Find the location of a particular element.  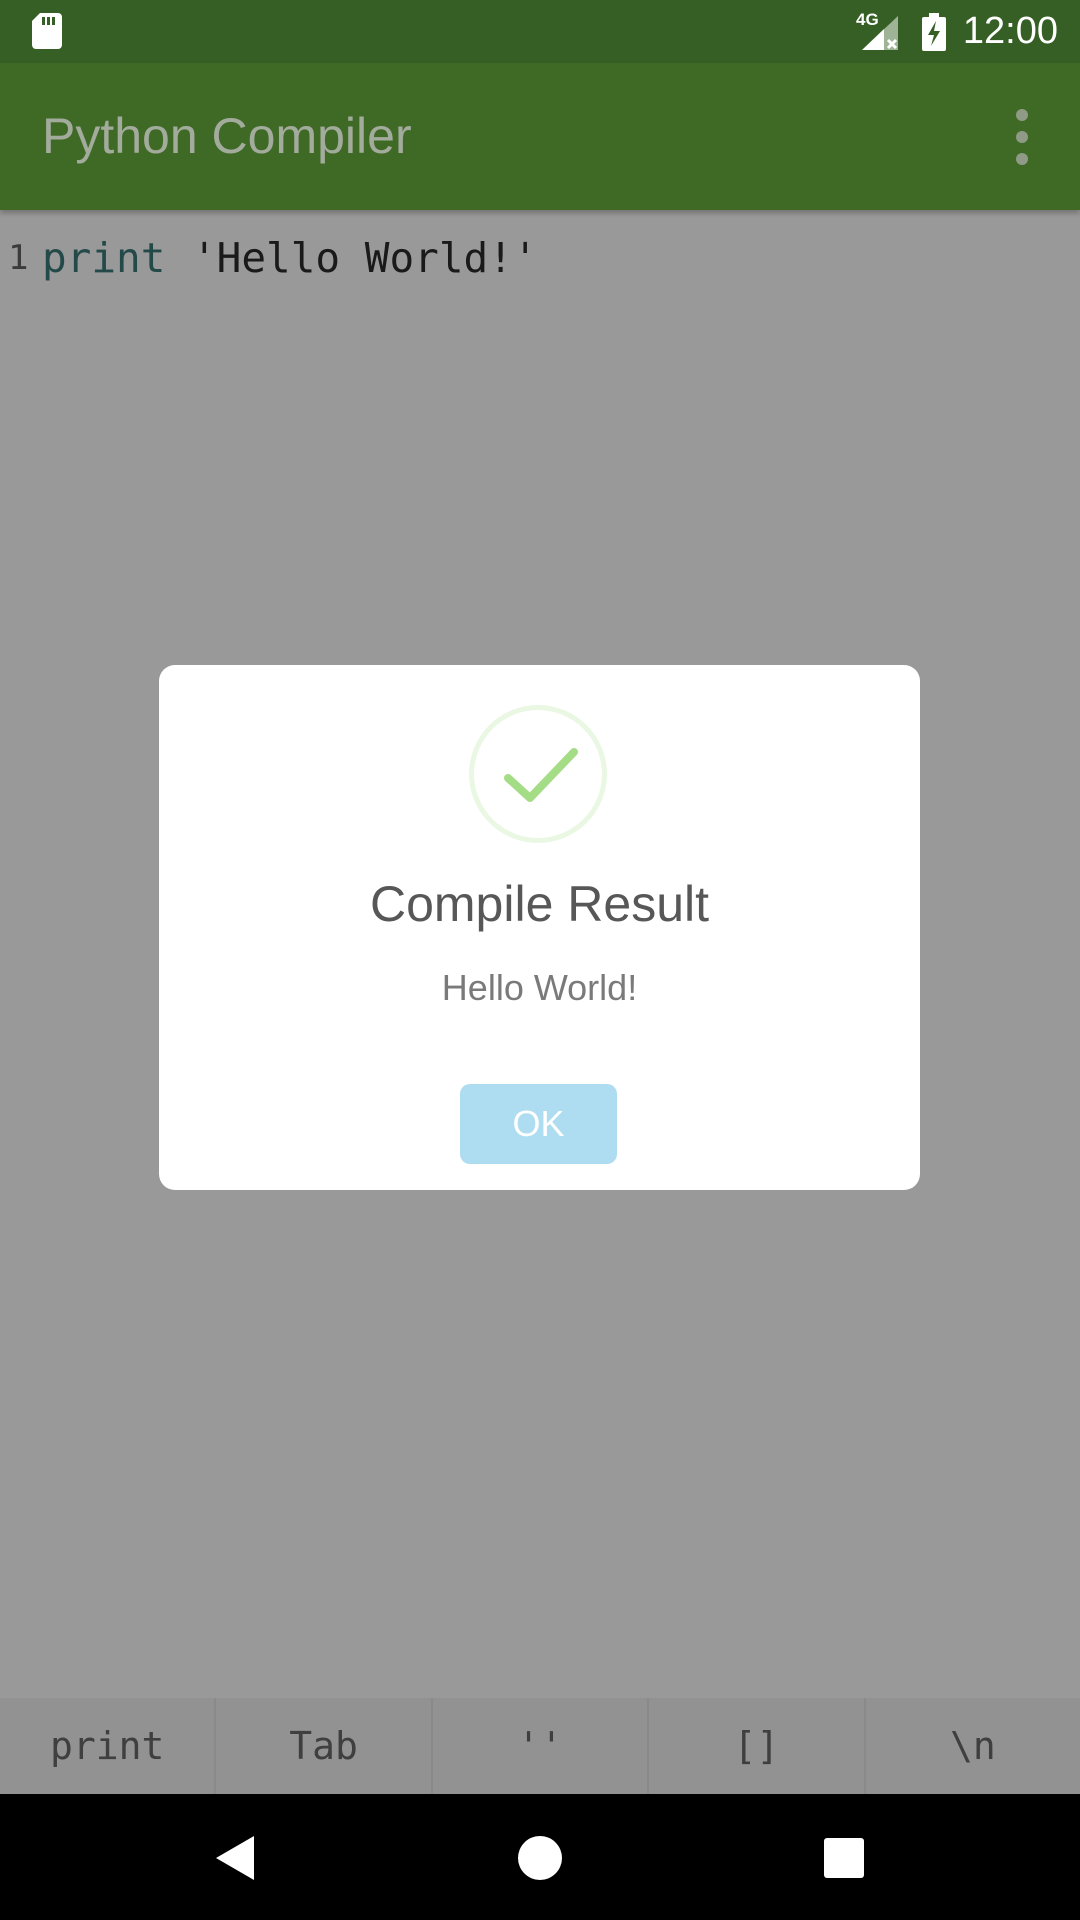

code-keyword: print is located at coordinates (104, 258).